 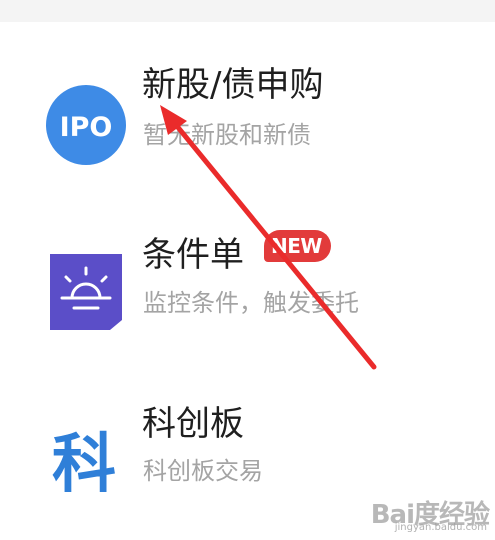 What do you see at coordinates (86, 127) in the screenshot?
I see `ipo-icon-text: IPO` at bounding box center [86, 127].